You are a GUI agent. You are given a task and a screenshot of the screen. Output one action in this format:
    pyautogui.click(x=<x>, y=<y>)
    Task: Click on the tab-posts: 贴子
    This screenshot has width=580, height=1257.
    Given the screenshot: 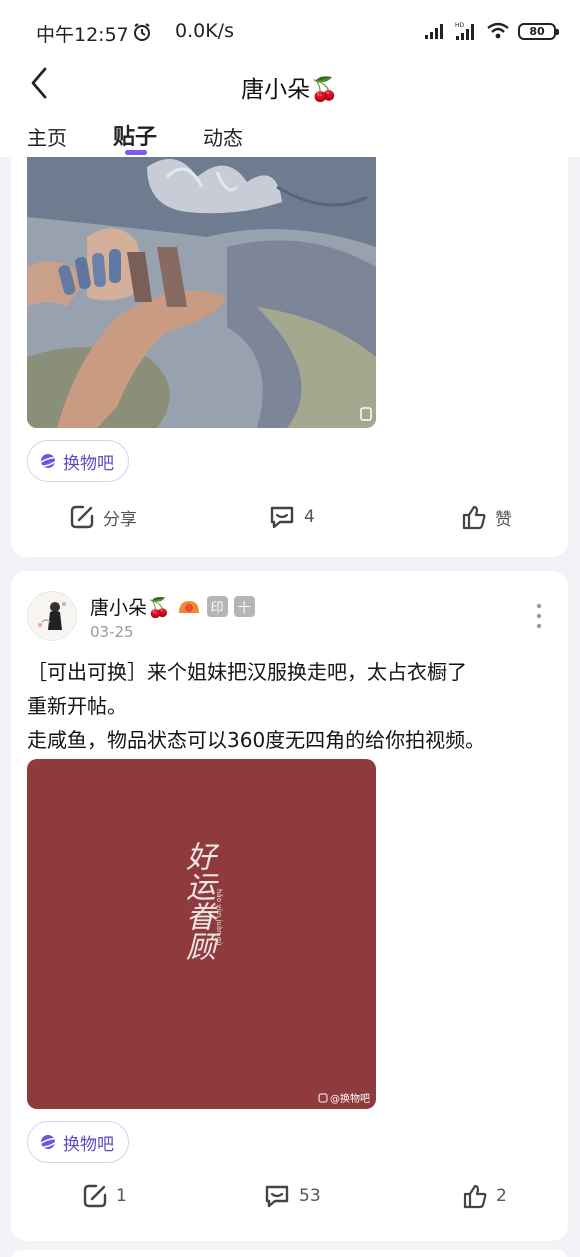 What is the action you would take?
    pyautogui.click(x=135, y=135)
    